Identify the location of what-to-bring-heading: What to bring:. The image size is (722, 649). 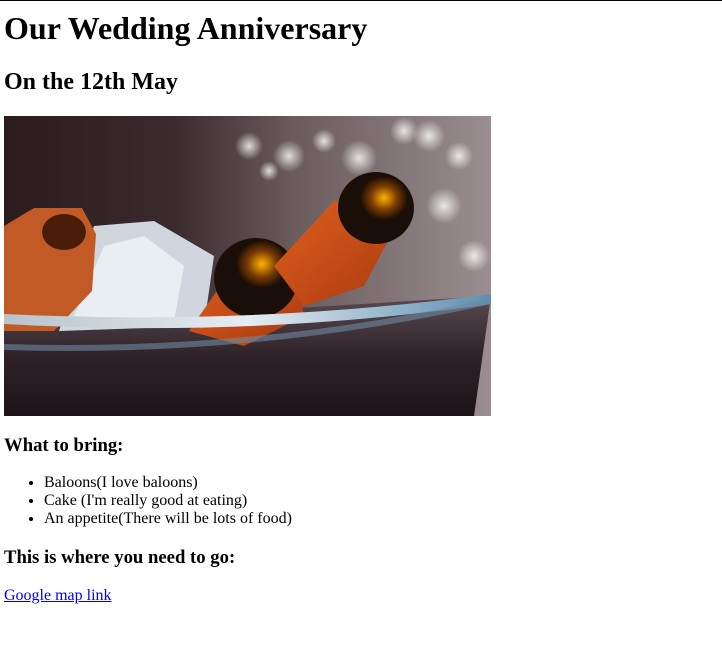
(64, 445).